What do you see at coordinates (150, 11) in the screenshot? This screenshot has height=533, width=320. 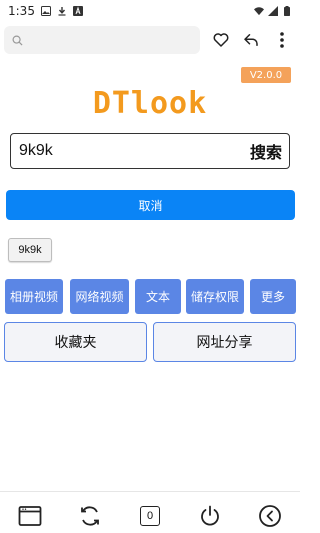 I see `status-bar: 1:35` at bounding box center [150, 11].